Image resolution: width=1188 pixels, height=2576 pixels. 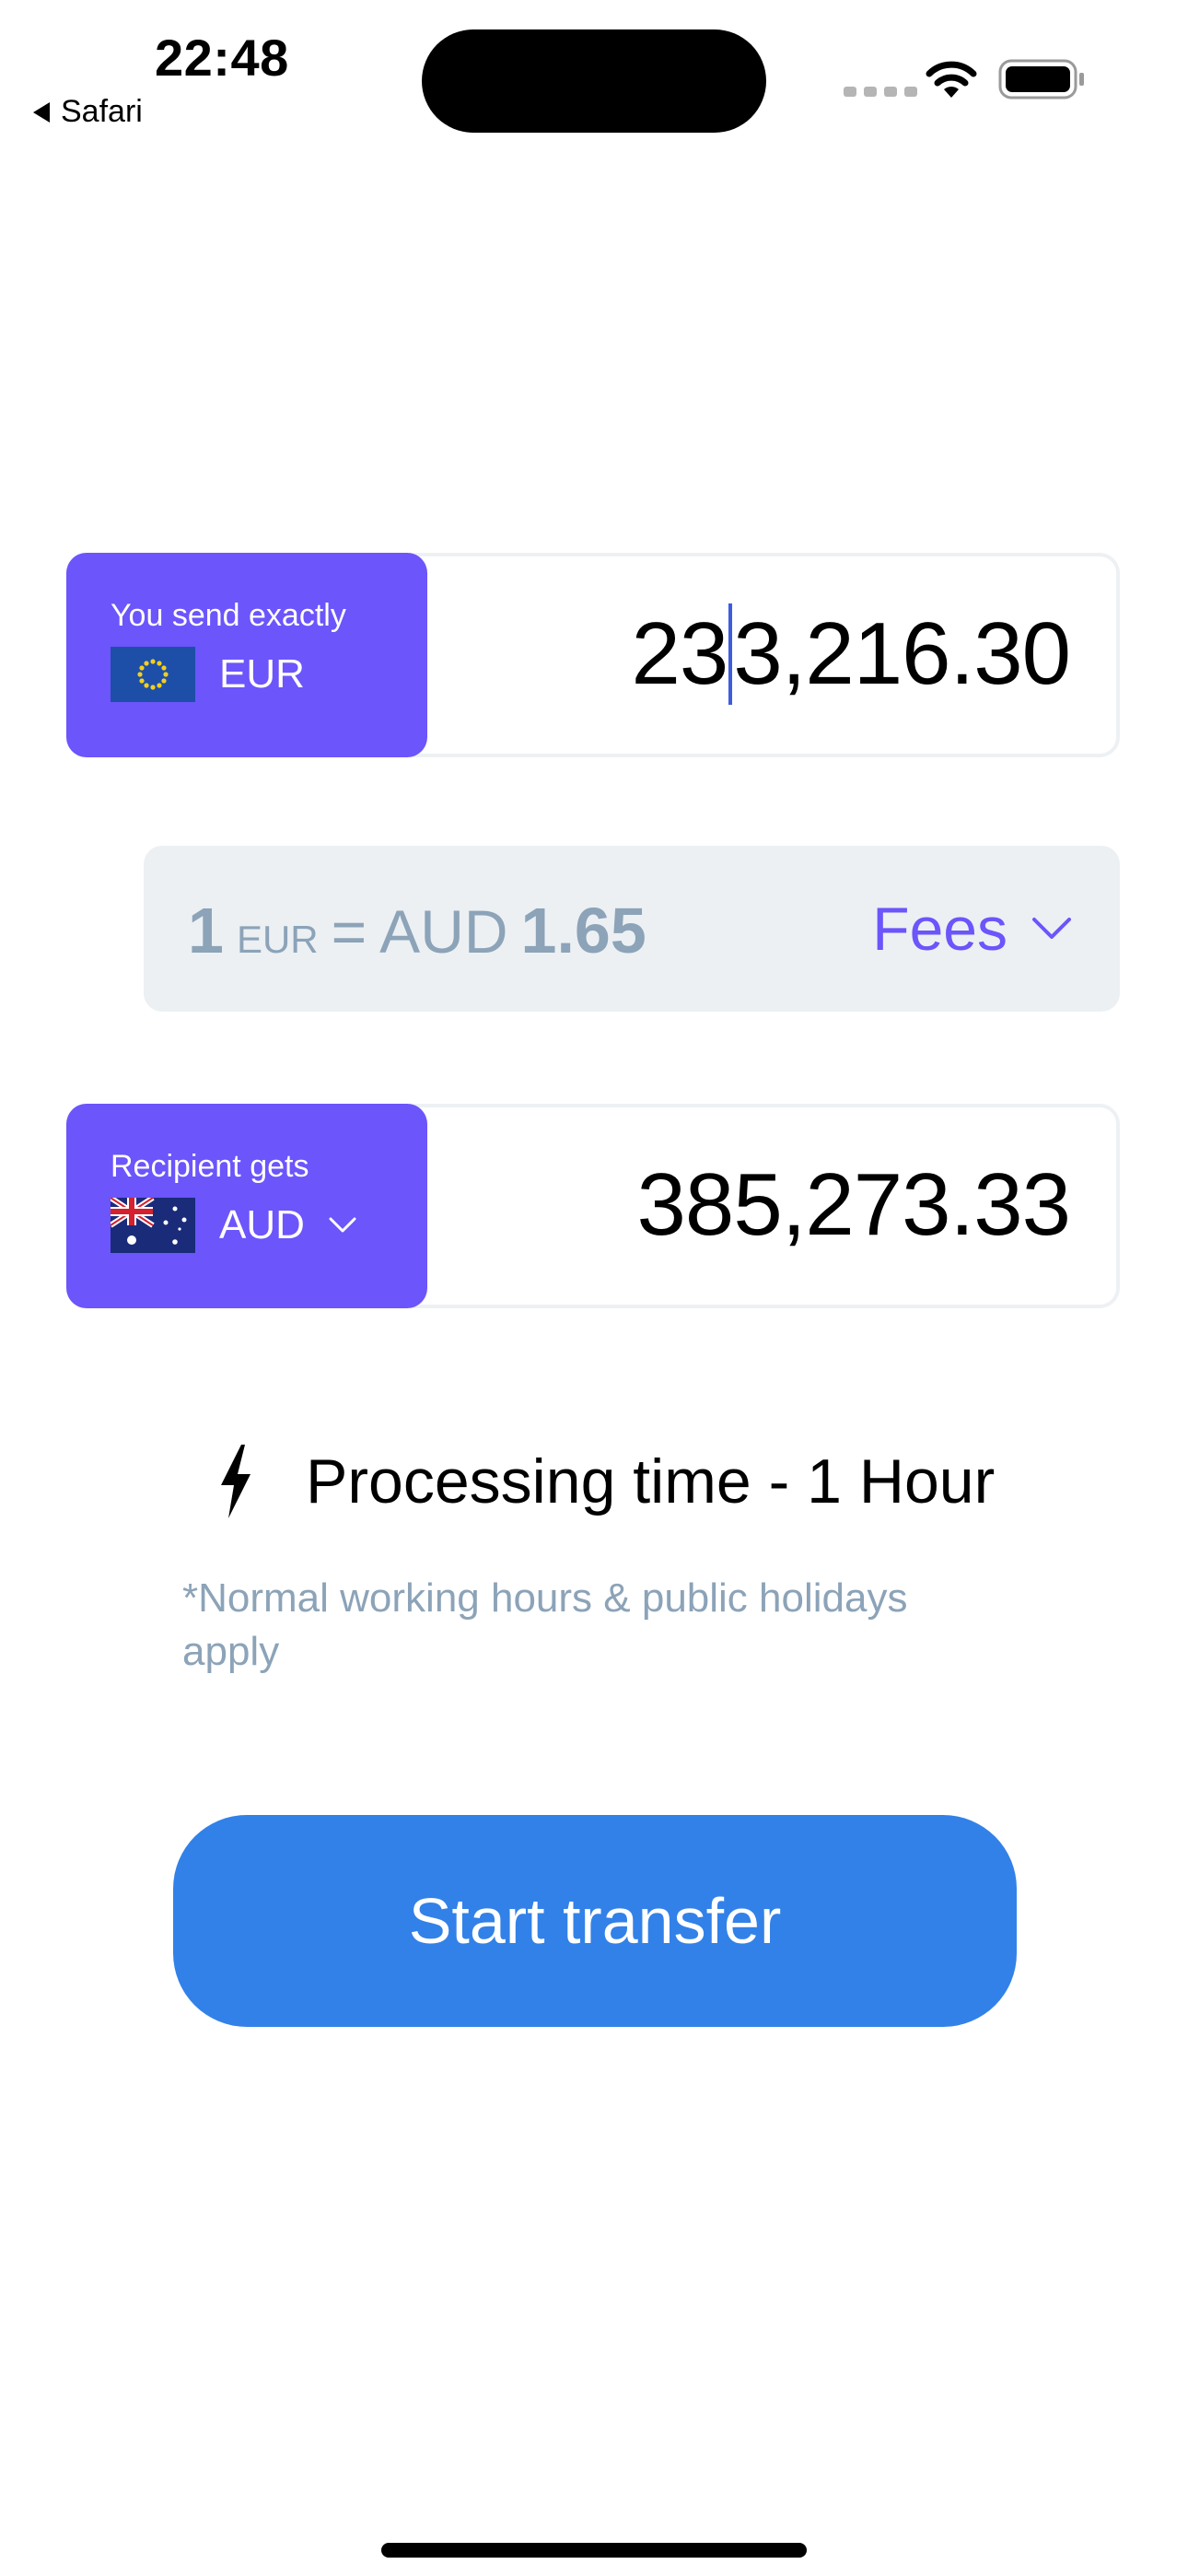 I want to click on exchange-rate-text: 1 EUR = AUD 1.65, so click(x=417, y=930).